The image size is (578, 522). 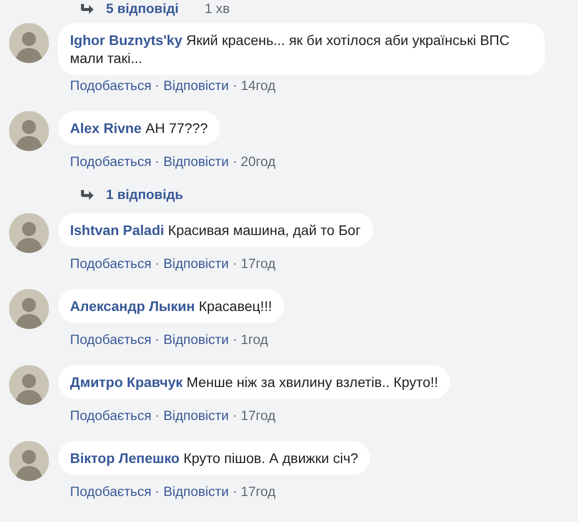 What do you see at coordinates (215, 230) in the screenshot?
I see `comment-text: Ishtvan Paladi Красивая машина, дай то Бог` at bounding box center [215, 230].